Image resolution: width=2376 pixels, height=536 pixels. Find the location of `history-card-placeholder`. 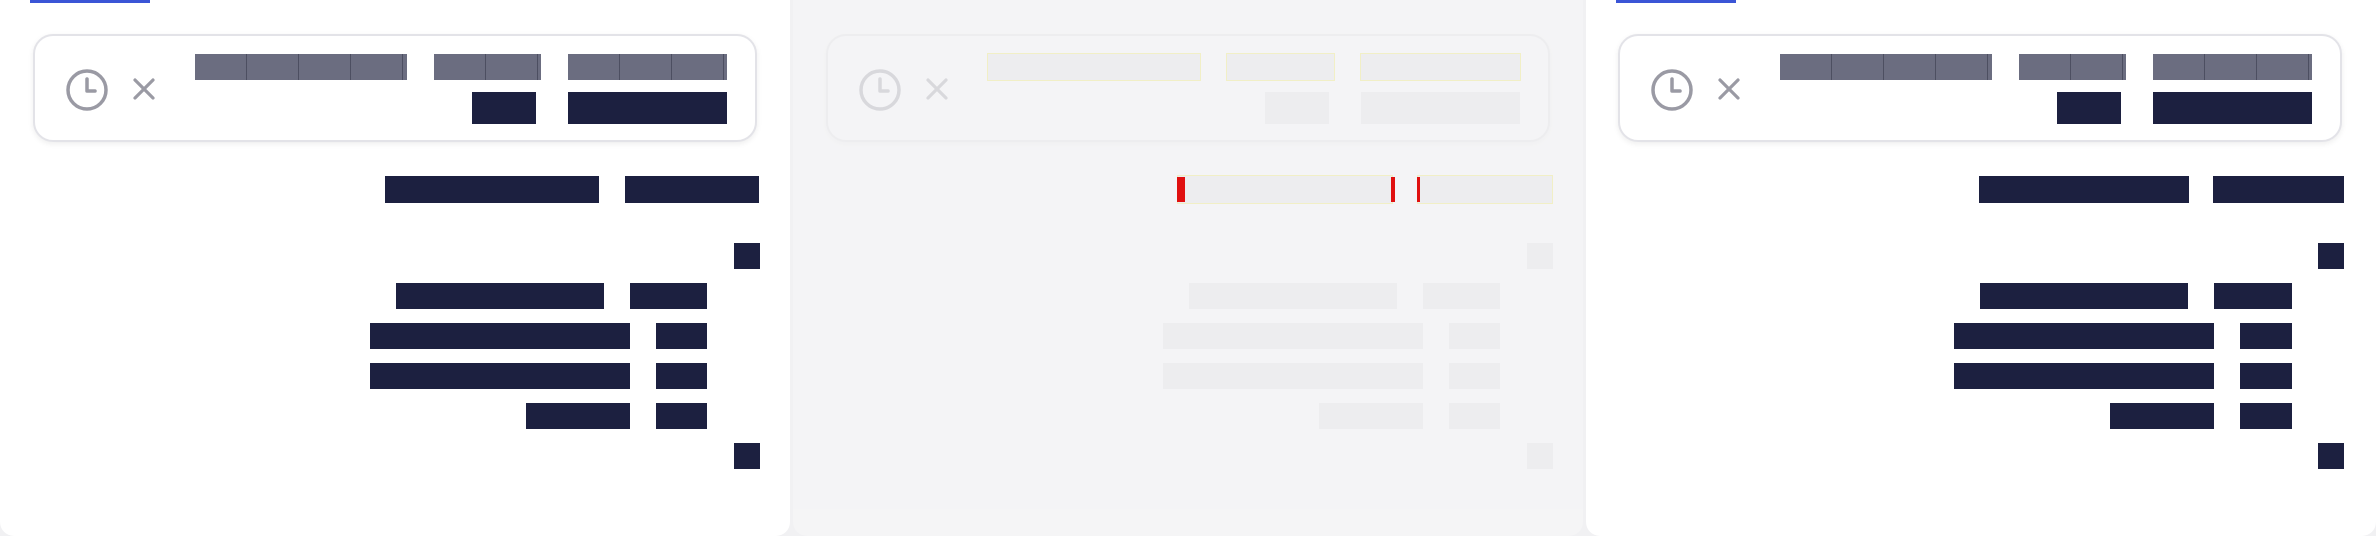

history-card-placeholder is located at coordinates (1188, 88).